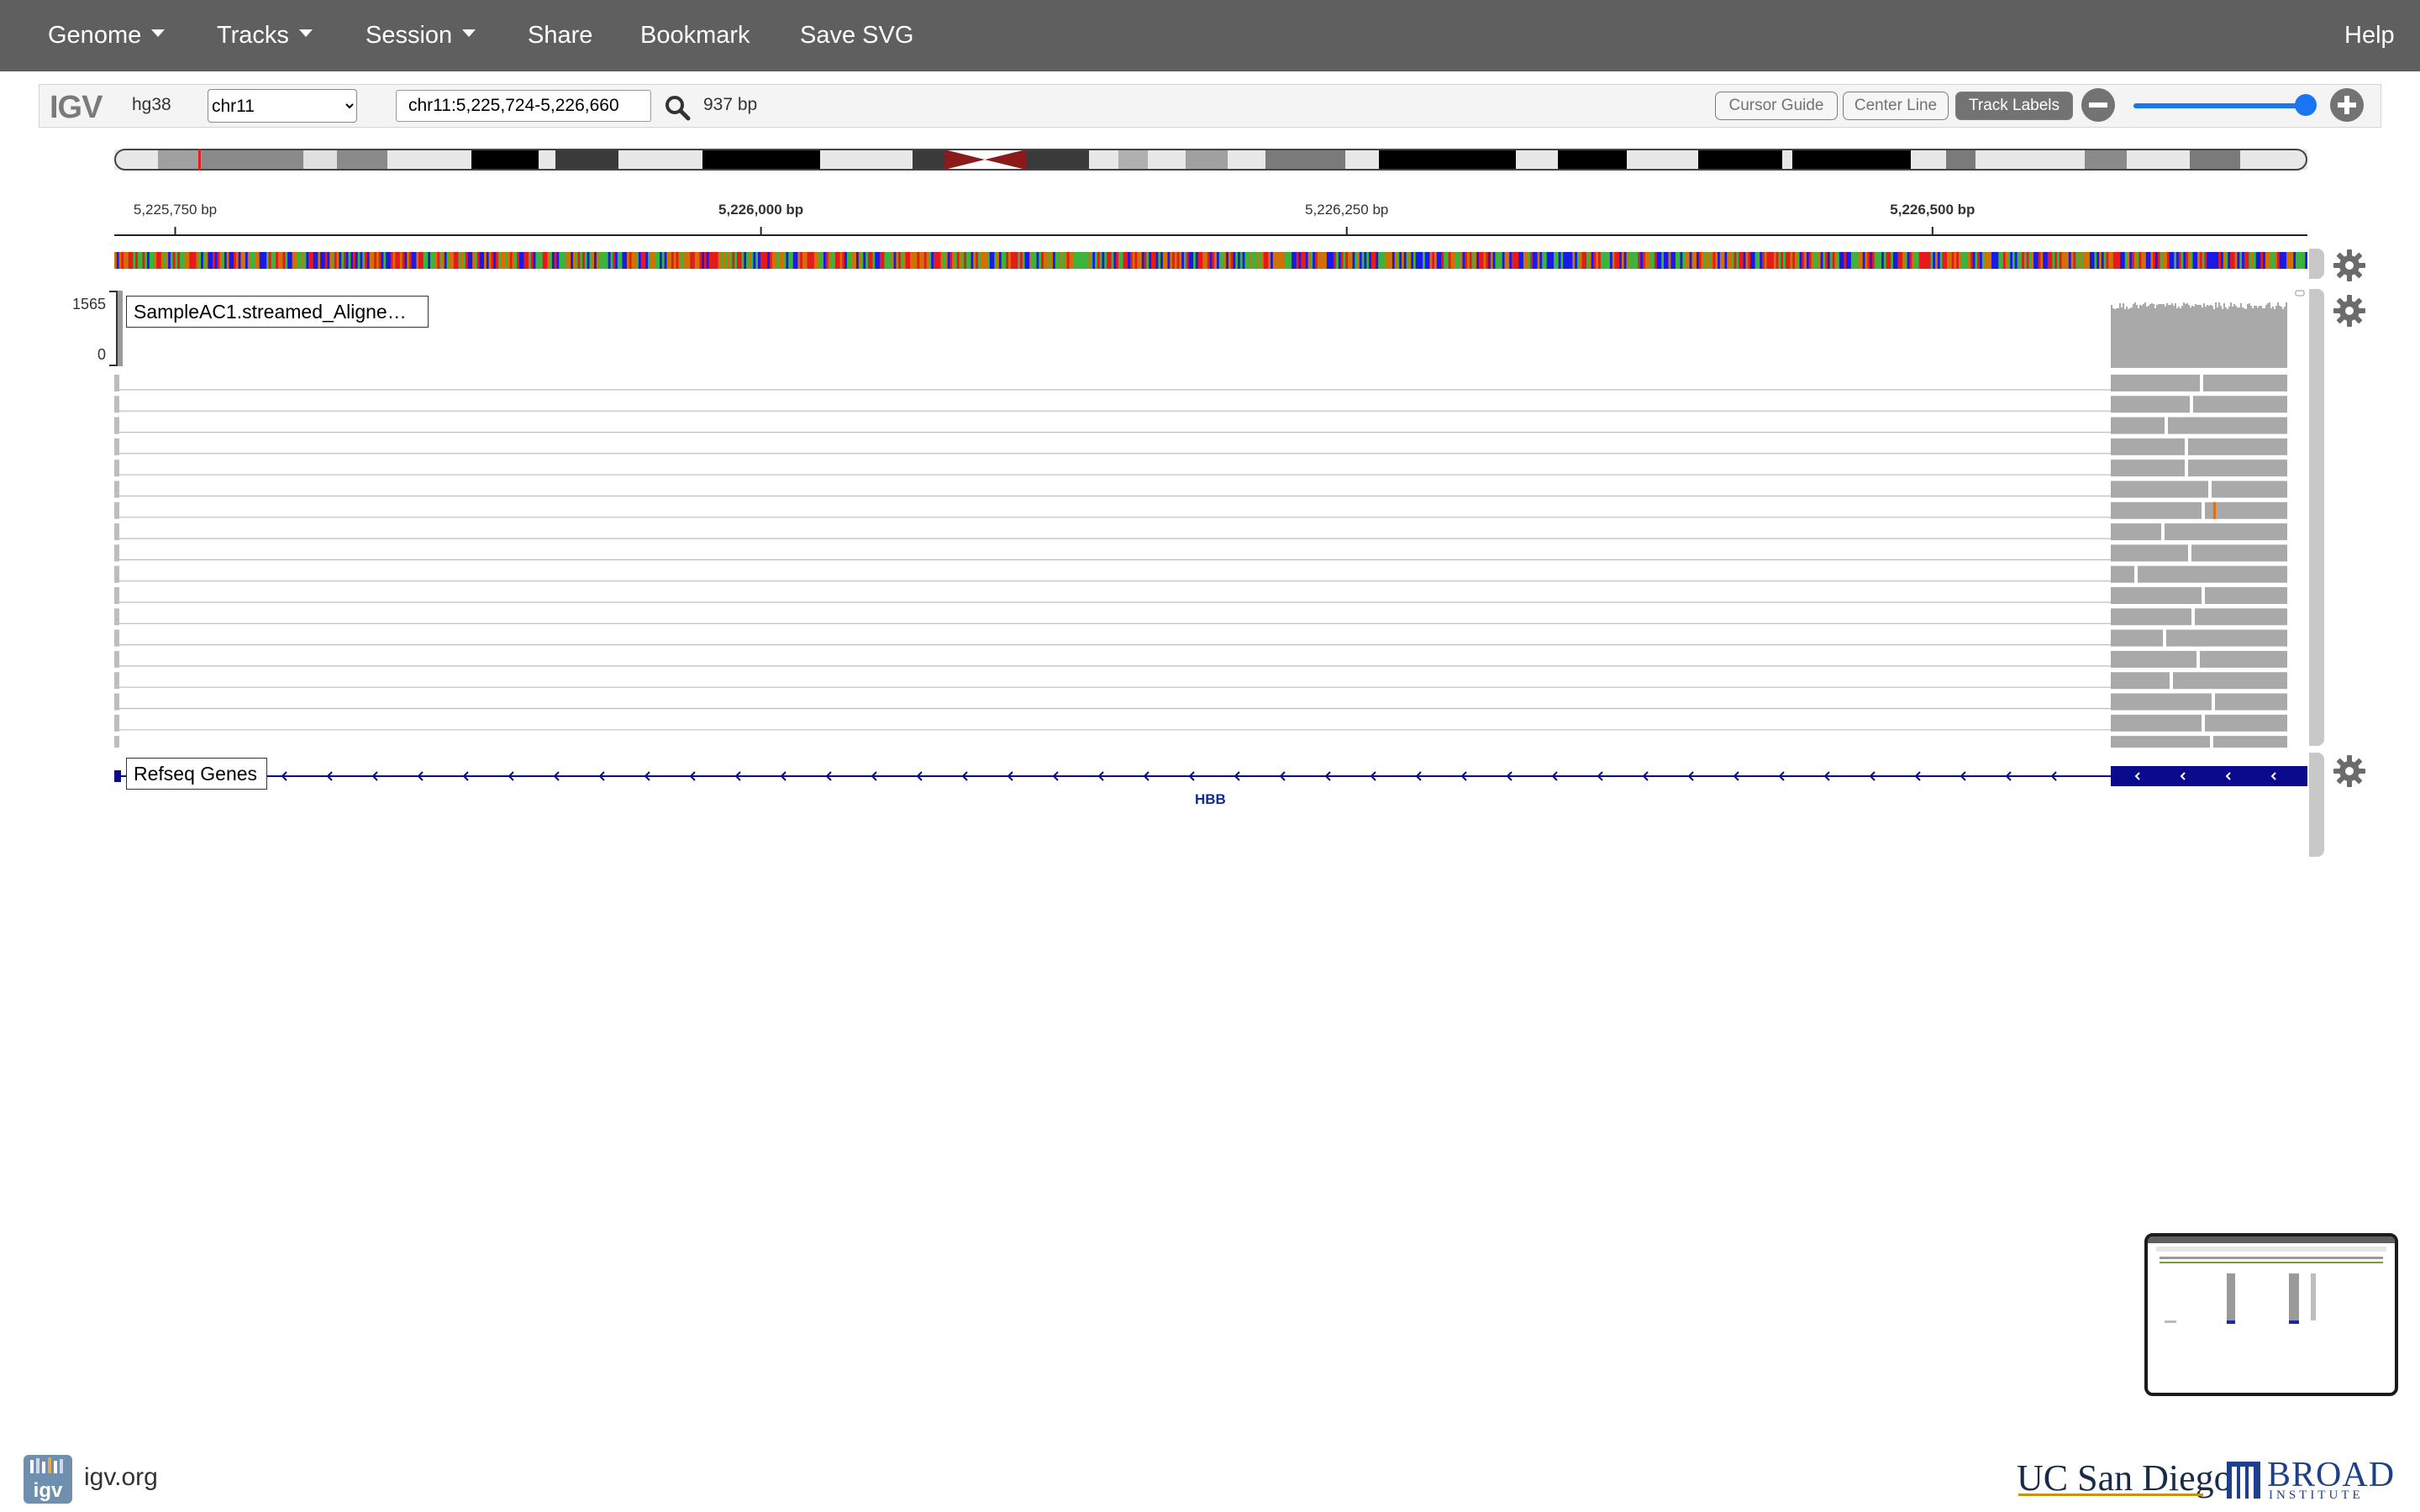 The image size is (2420, 1512). I want to click on sequence-track, so click(1210, 260).